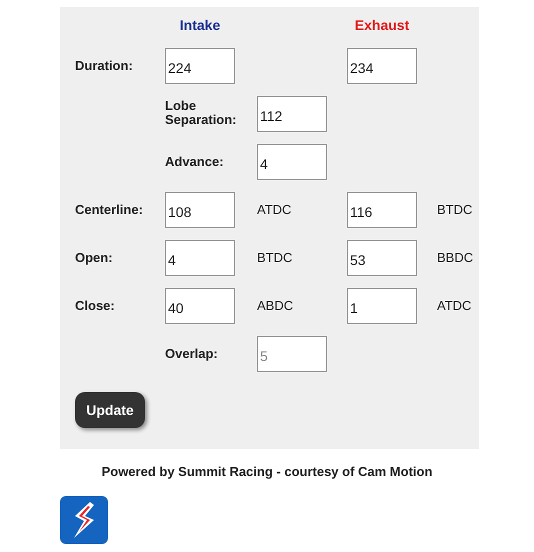  I want to click on field-label: Open:, so click(94, 258).